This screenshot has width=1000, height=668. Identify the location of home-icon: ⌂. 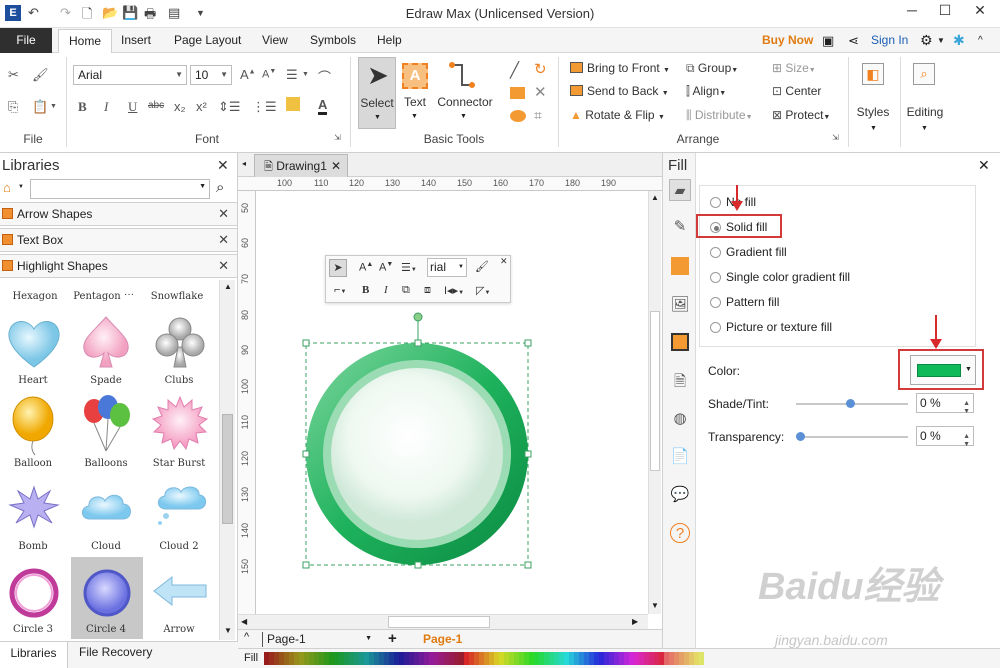
(7, 187).